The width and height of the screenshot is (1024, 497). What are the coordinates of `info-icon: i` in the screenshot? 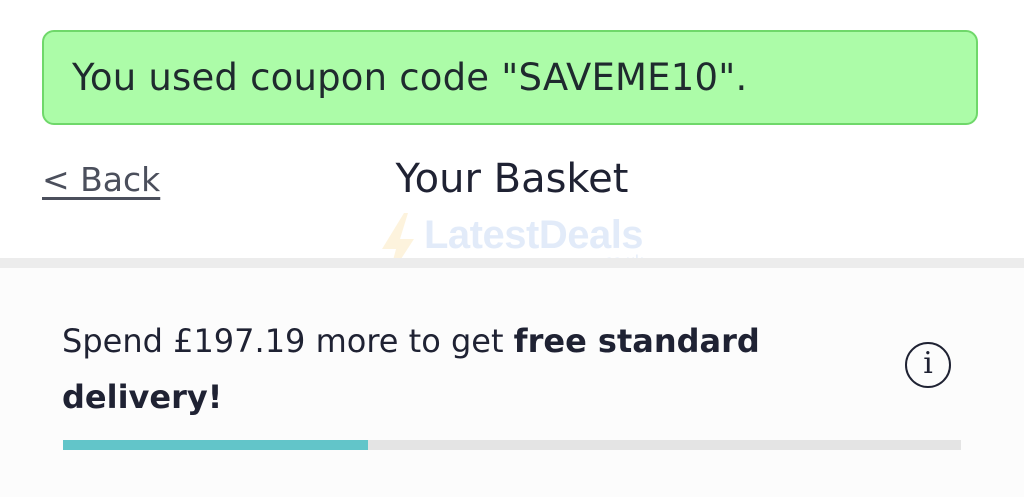 It's located at (928, 363).